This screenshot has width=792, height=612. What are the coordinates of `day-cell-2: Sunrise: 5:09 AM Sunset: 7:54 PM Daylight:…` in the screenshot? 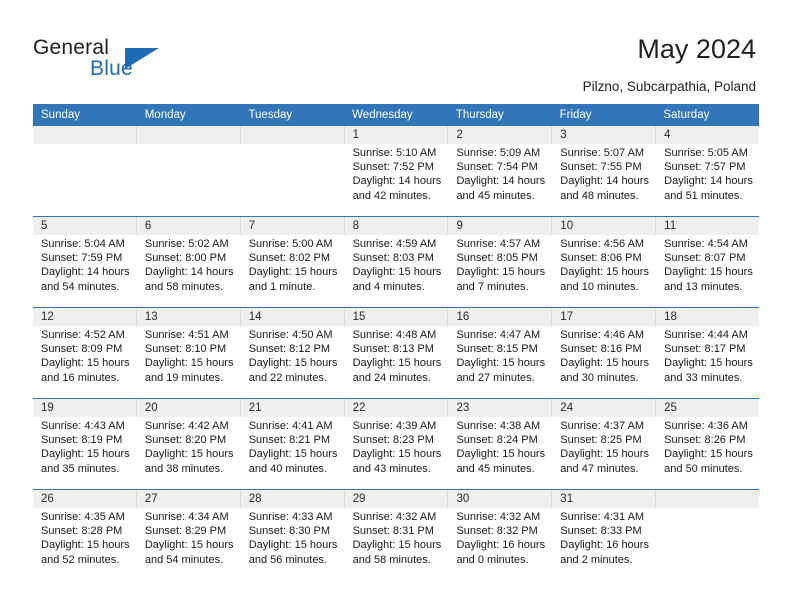 It's located at (500, 180).